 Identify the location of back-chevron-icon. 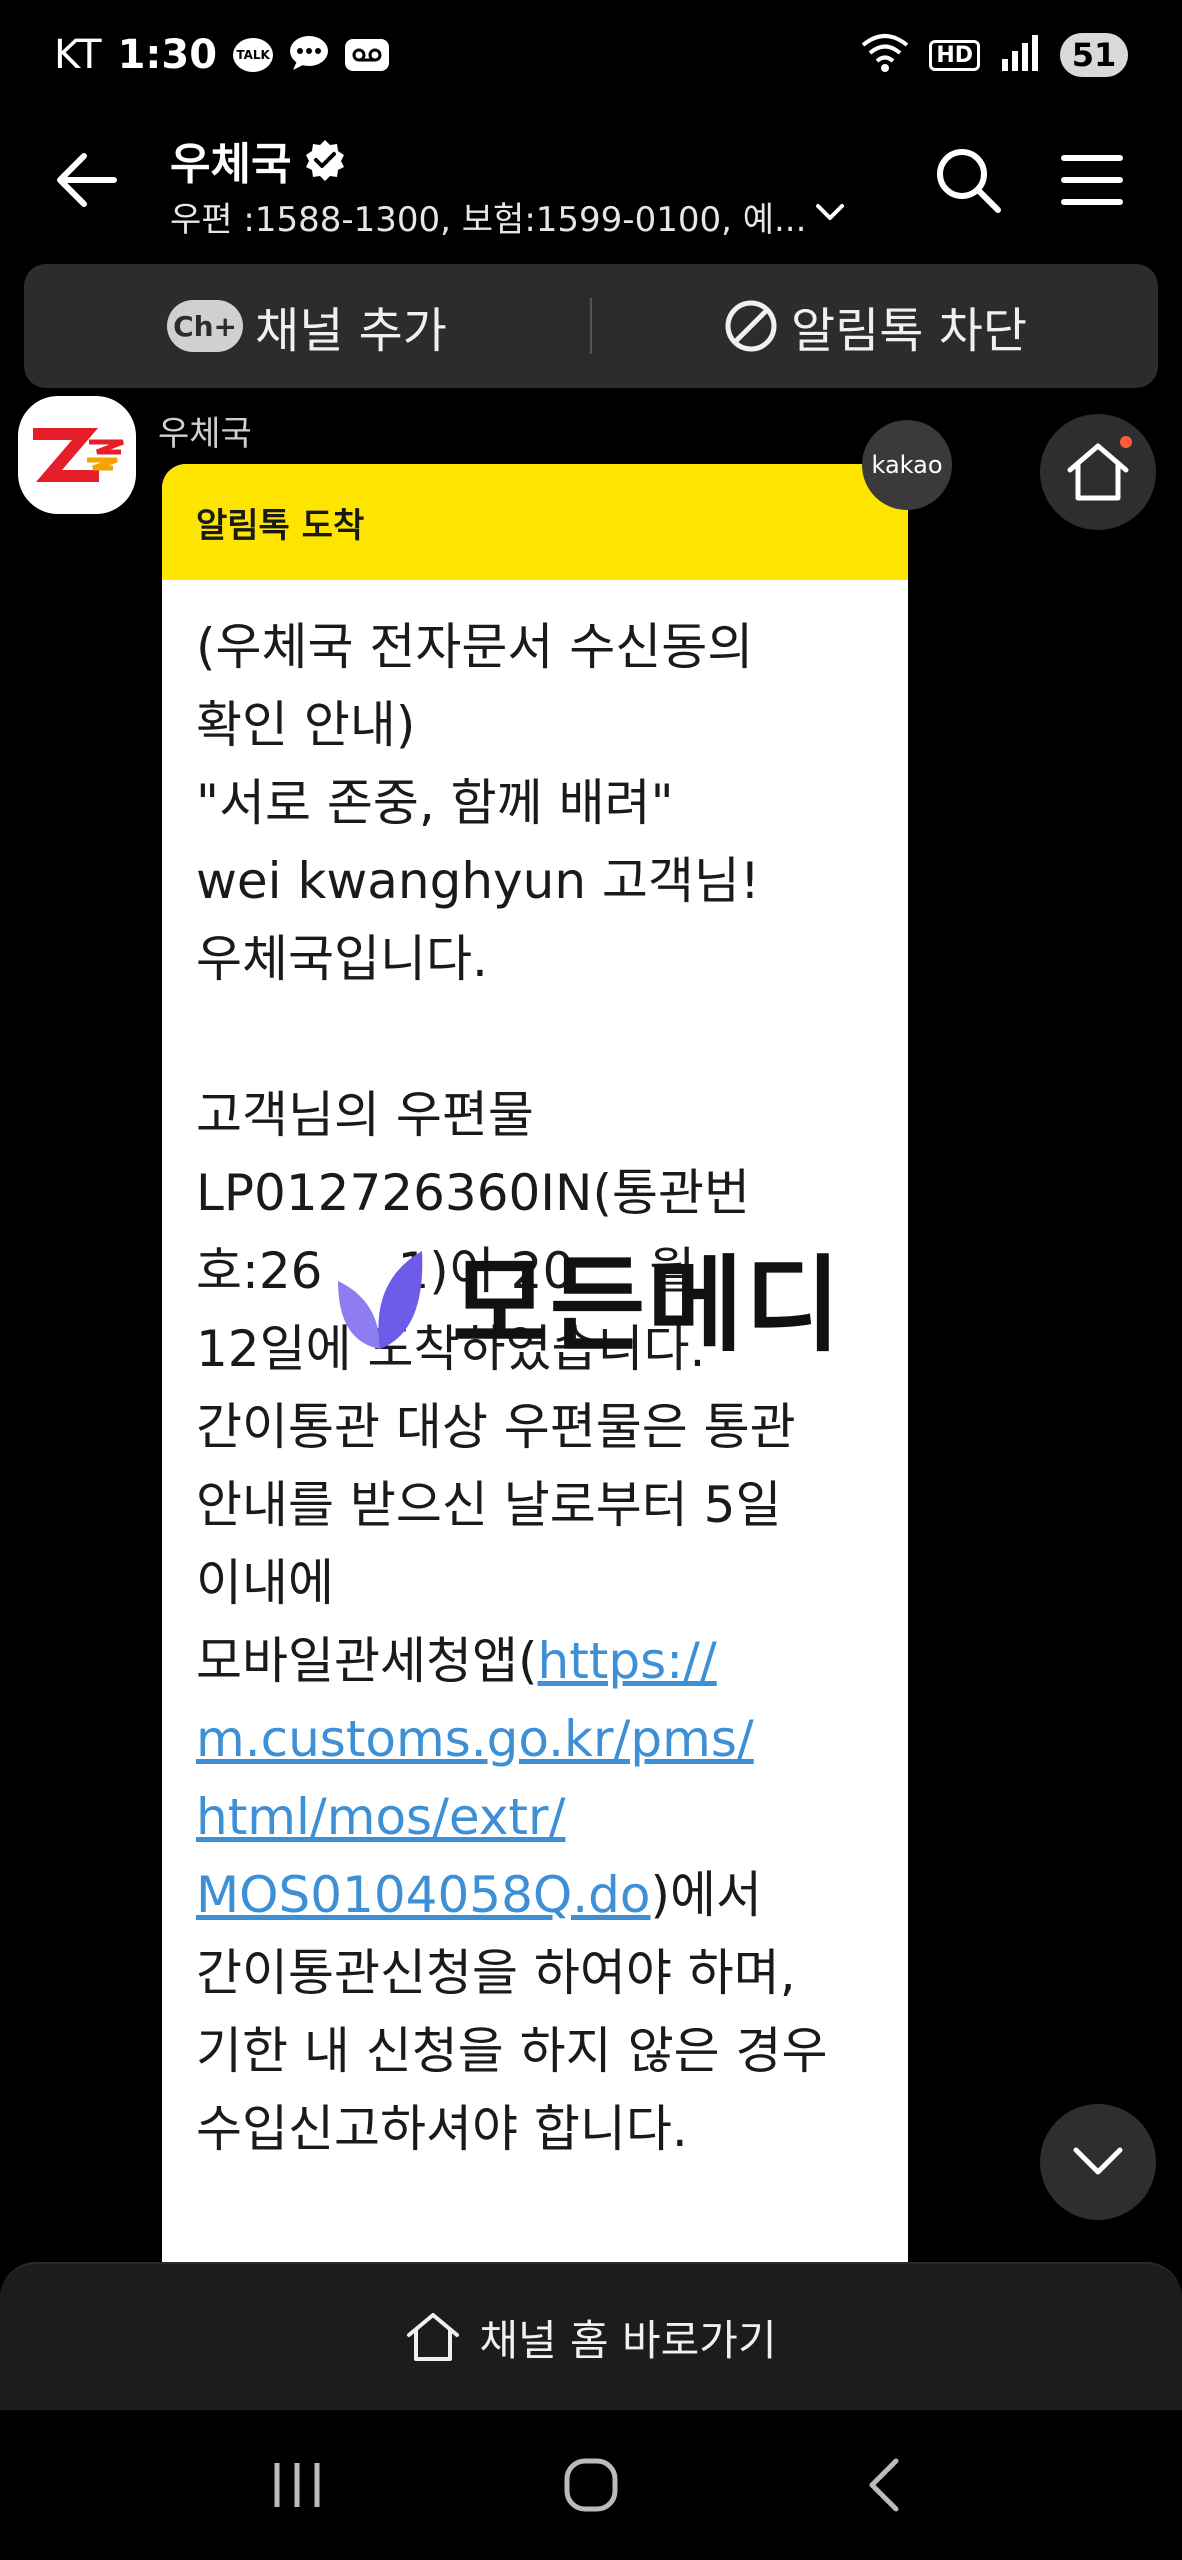
(884, 2485).